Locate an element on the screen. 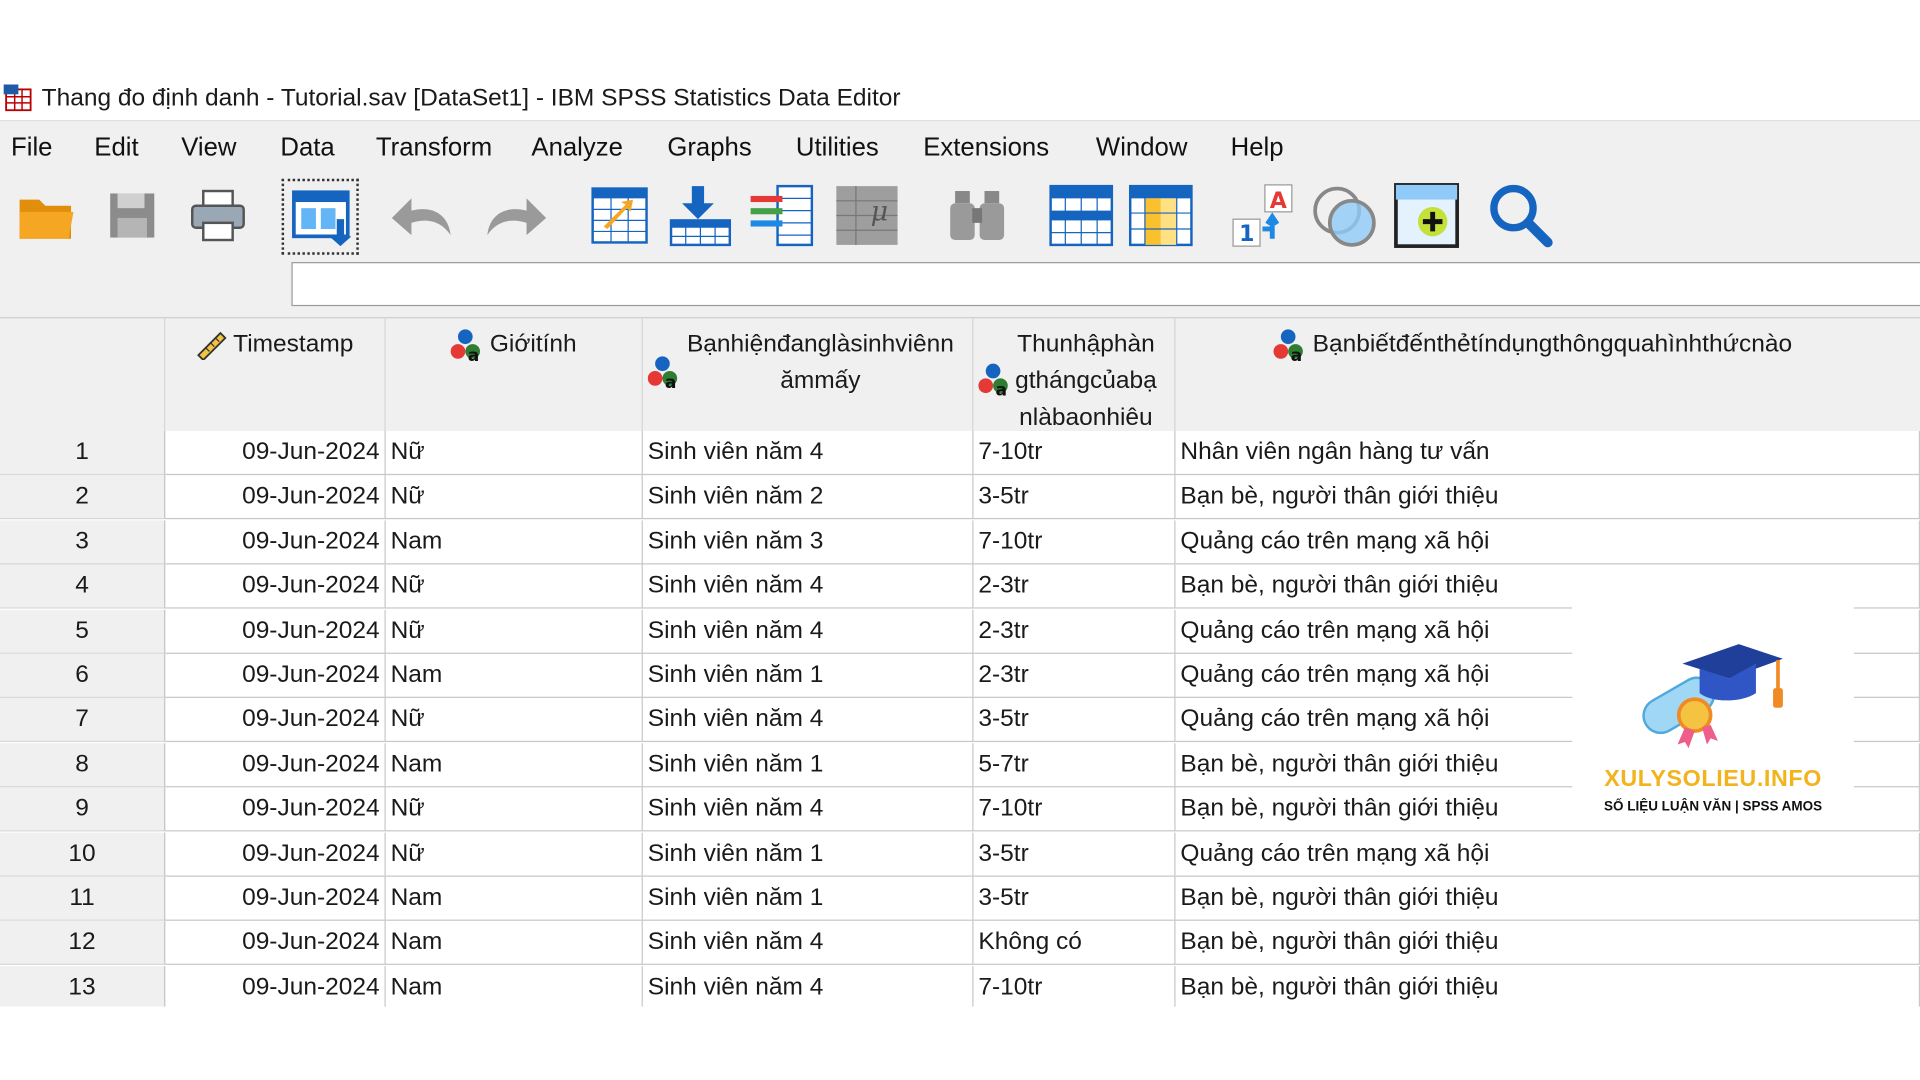 This screenshot has width=1920, height=1080. menu-data: Data is located at coordinates (307, 147).